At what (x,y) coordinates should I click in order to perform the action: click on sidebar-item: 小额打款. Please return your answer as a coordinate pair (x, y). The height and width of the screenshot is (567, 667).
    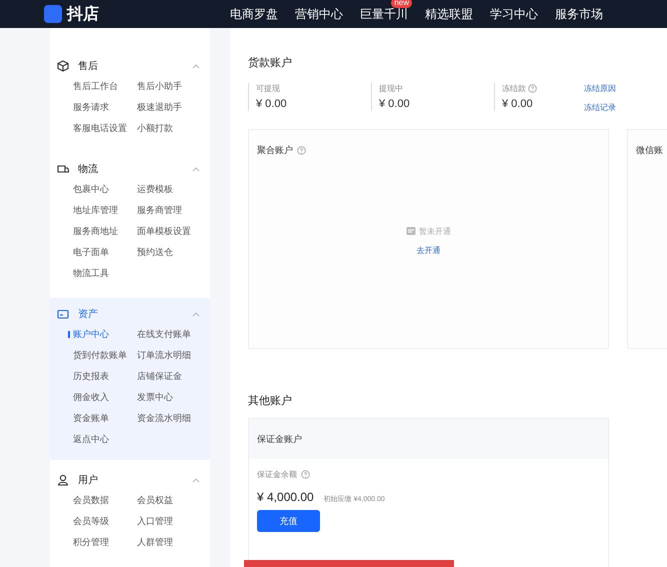
    Looking at the image, I should click on (167, 128).